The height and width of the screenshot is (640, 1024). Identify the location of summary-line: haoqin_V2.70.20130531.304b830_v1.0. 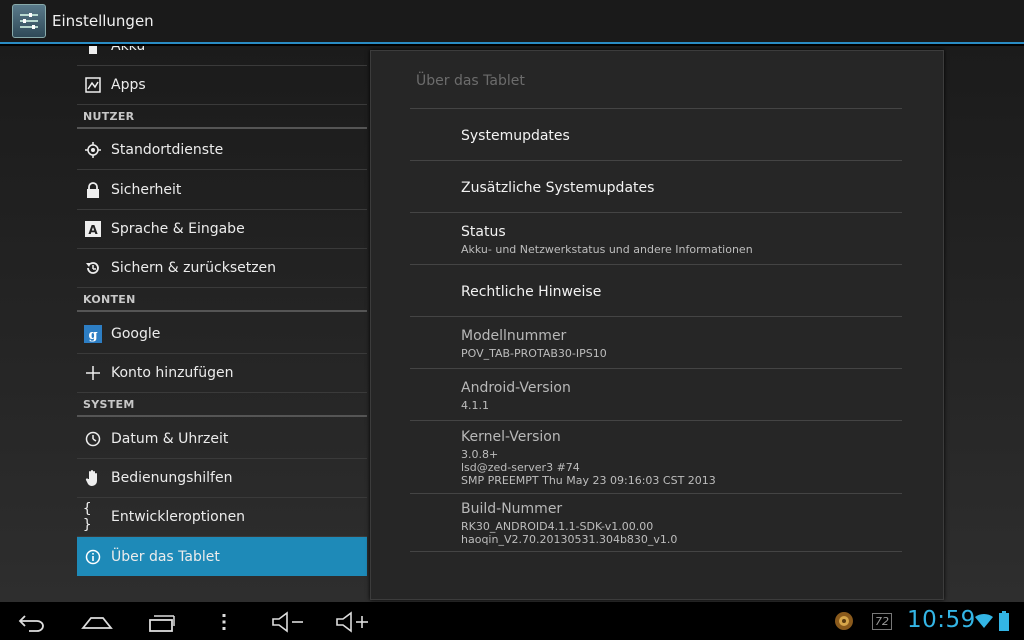
(569, 539).